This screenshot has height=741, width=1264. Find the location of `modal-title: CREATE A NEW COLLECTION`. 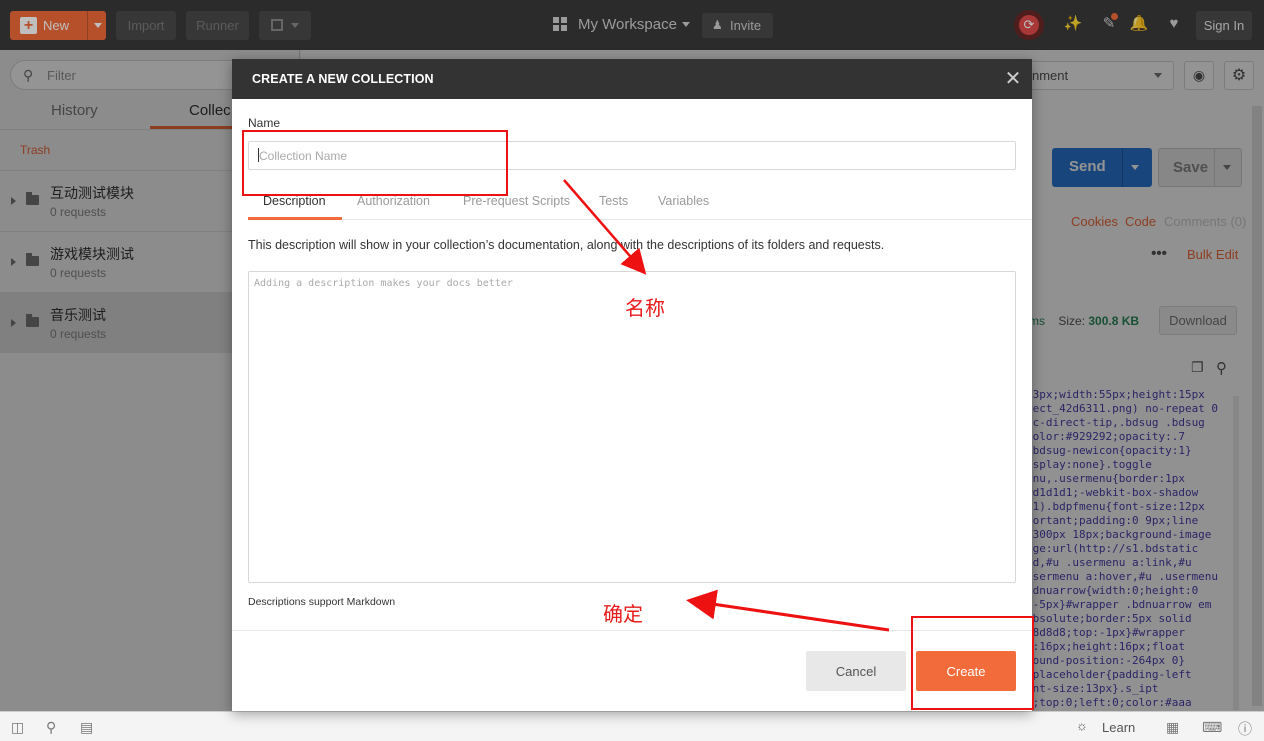

modal-title: CREATE A NEW COLLECTION is located at coordinates (343, 79).